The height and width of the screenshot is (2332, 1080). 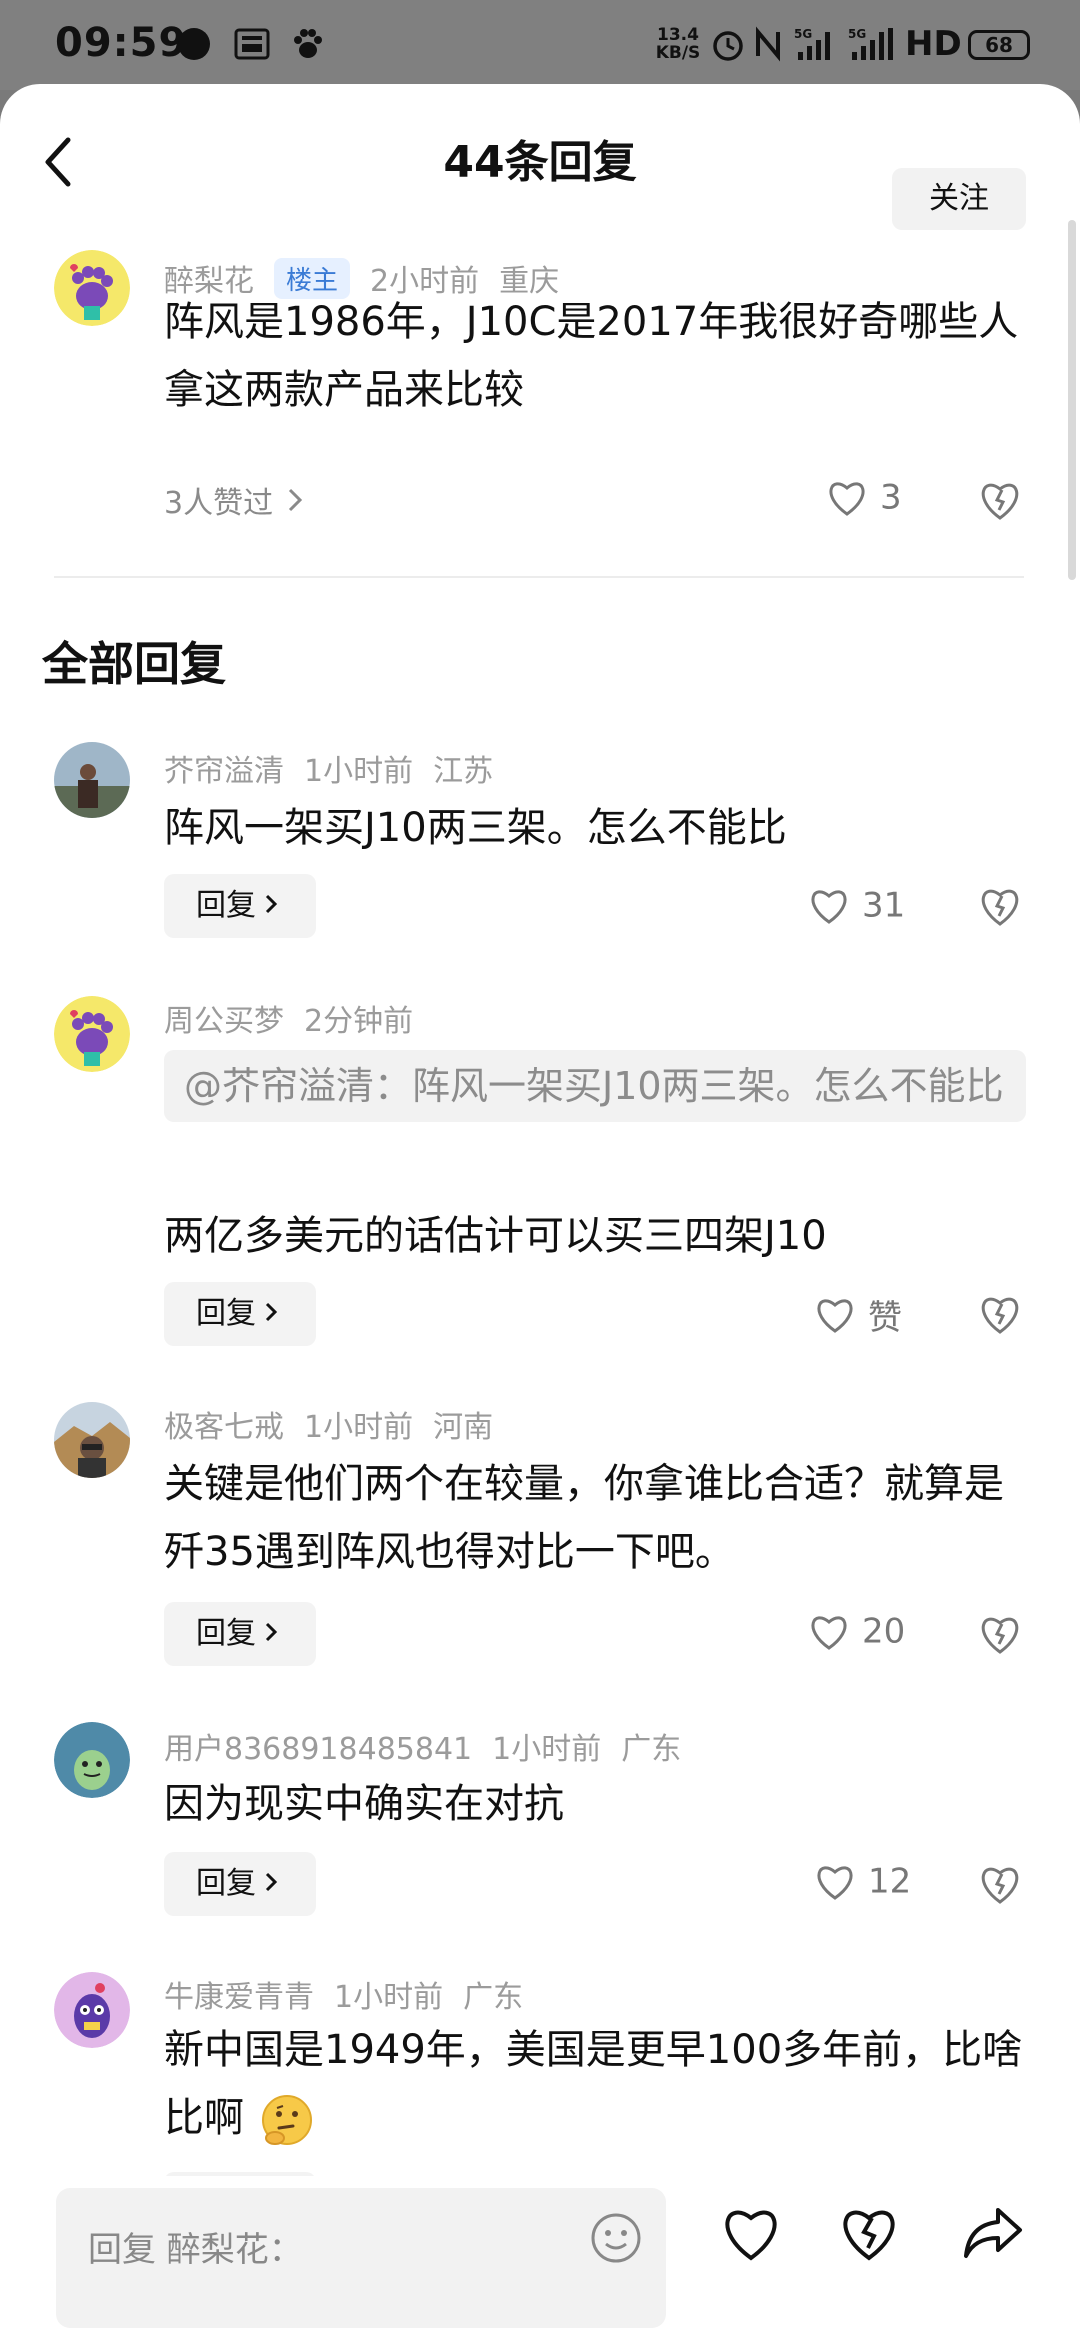 I want to click on paw-icon, so click(x=308, y=43).